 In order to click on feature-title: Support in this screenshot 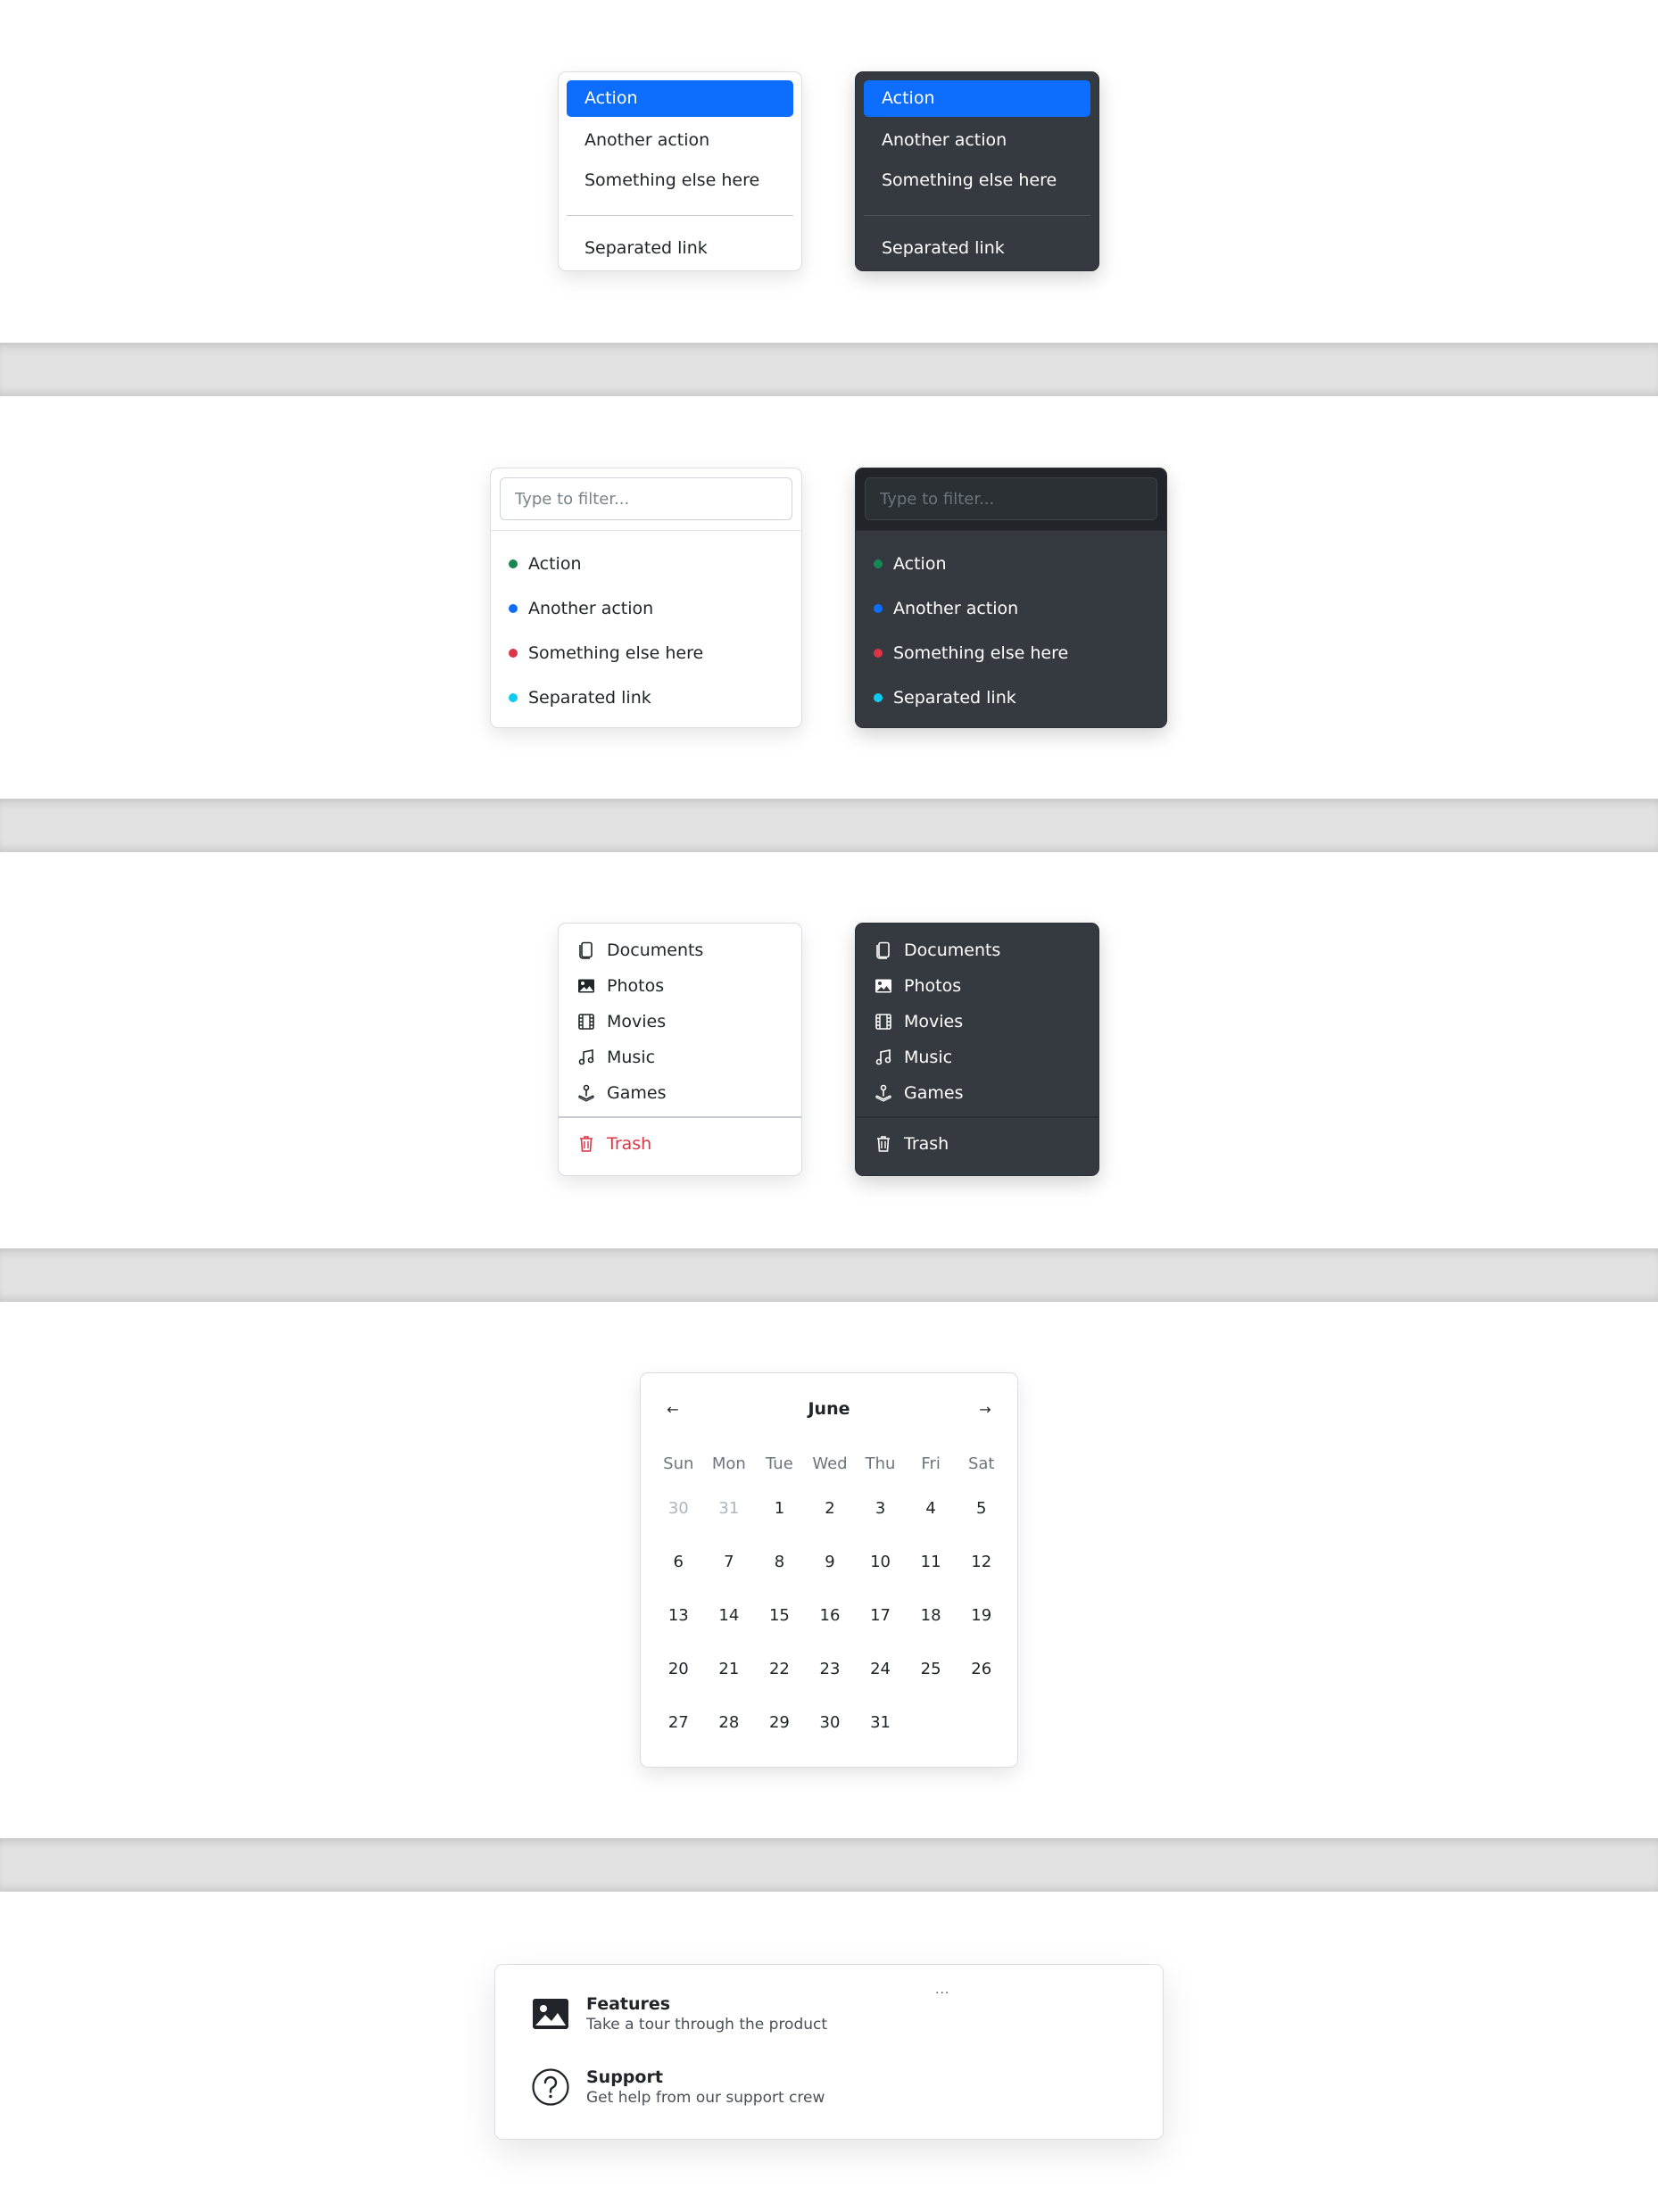, I will do `click(624, 2077)`.